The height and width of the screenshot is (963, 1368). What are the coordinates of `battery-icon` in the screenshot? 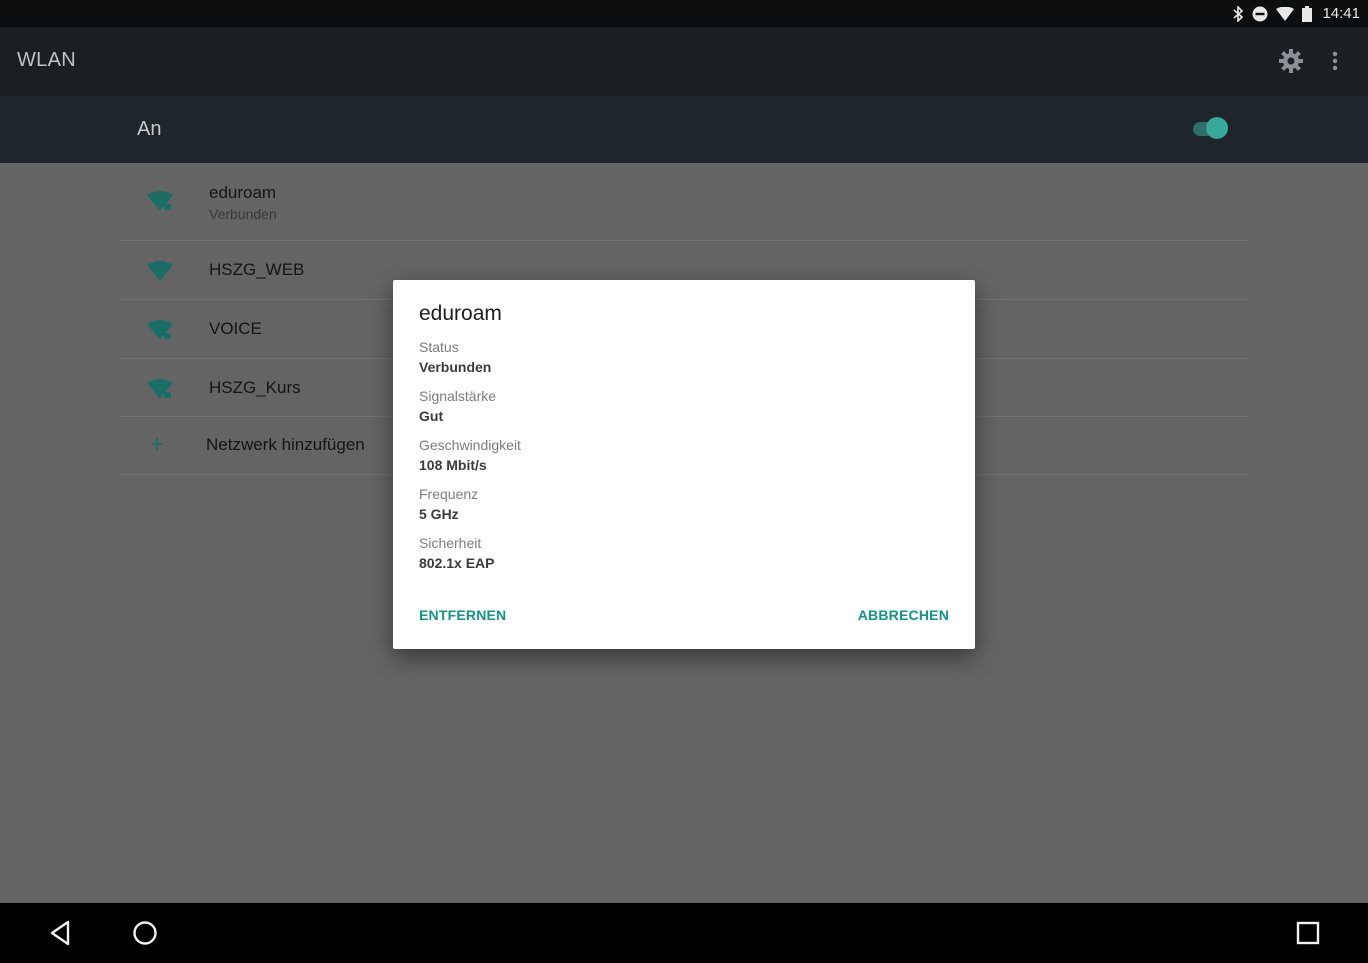 It's located at (1307, 13).